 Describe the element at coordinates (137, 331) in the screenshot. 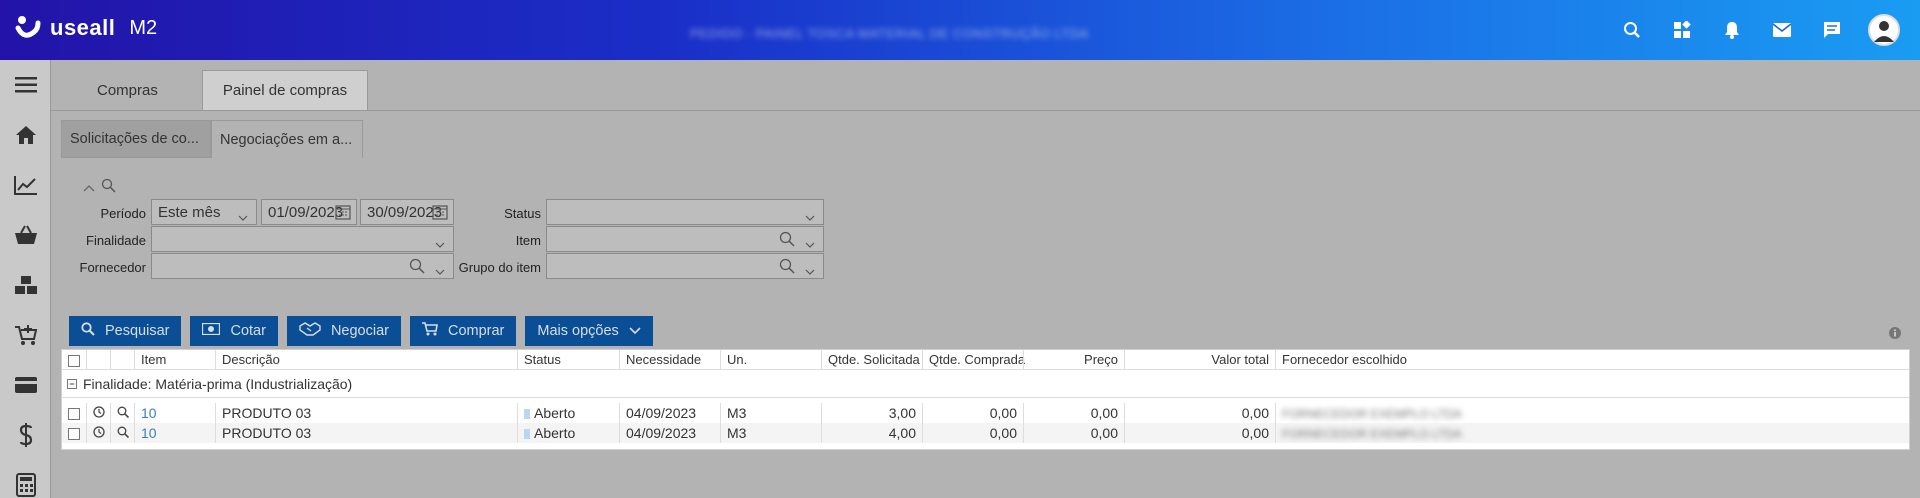

I see `pesquisar-label: Pesquisar` at that location.